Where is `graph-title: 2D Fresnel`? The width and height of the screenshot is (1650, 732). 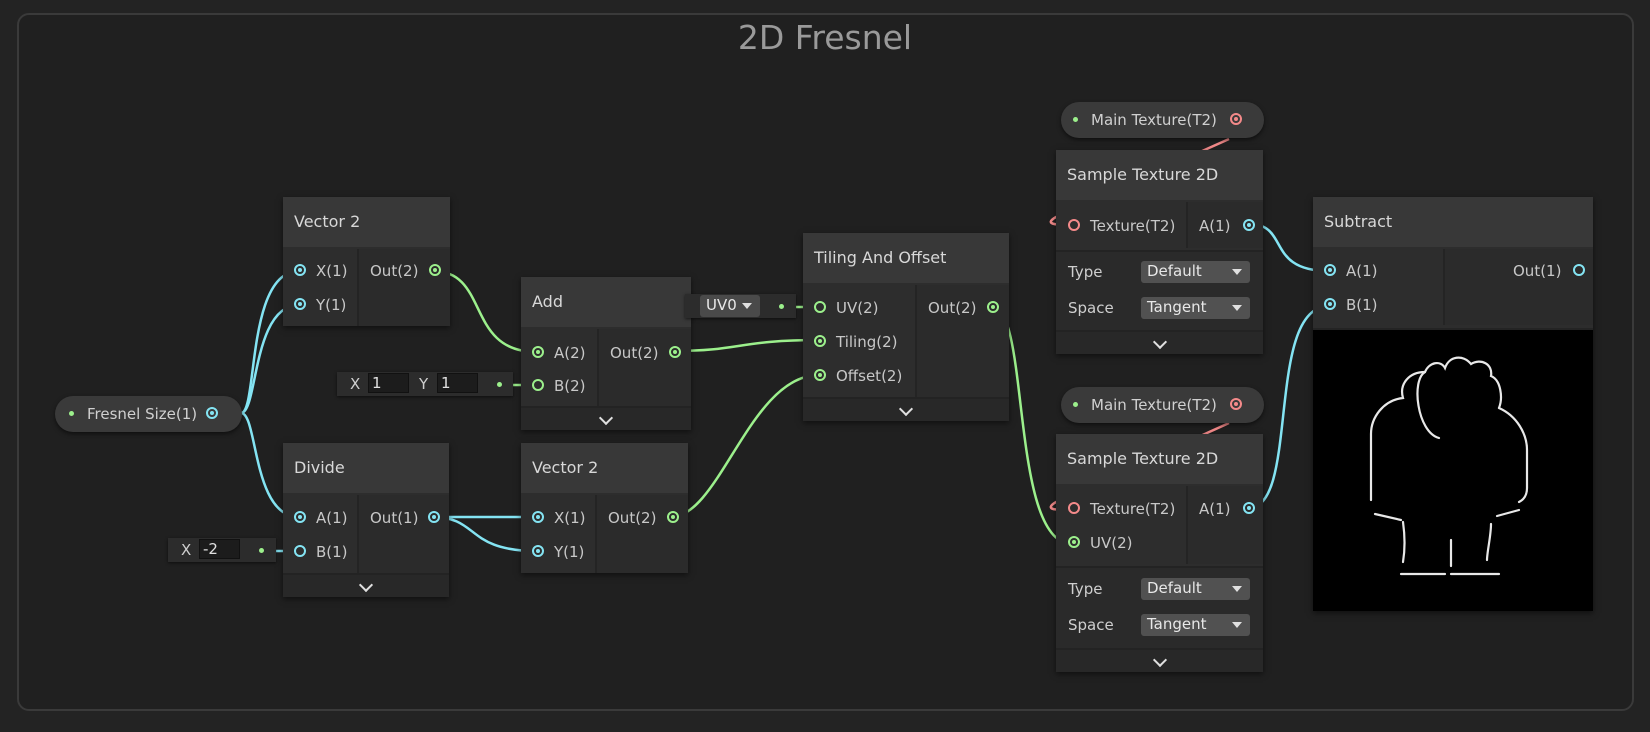 graph-title: 2D Fresnel is located at coordinates (825, 37).